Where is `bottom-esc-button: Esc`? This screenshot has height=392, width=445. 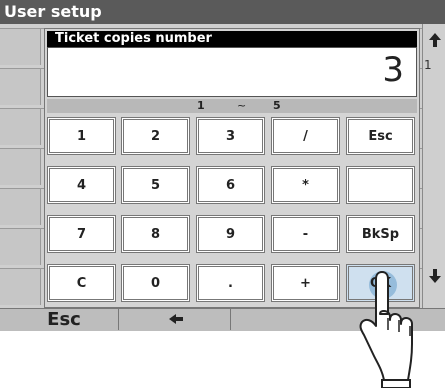 bottom-esc-button: Esc is located at coordinates (64, 319).